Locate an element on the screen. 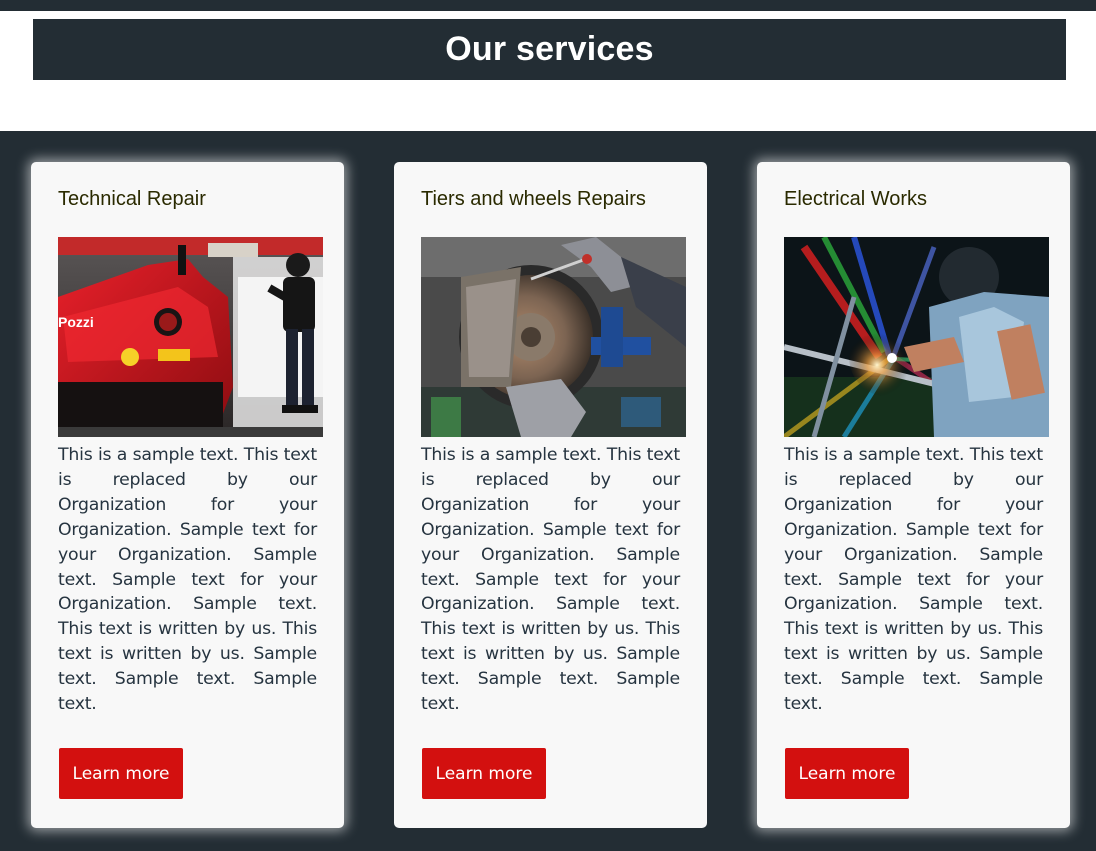 The width and height of the screenshot is (1096, 851). race-car-repair-photo: Pozzi is located at coordinates (190, 337).